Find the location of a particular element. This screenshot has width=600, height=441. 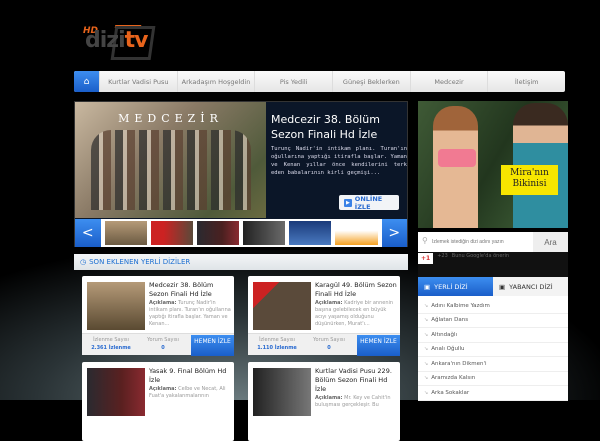

tab-label: YABANCI DİZİ is located at coordinates (531, 286).